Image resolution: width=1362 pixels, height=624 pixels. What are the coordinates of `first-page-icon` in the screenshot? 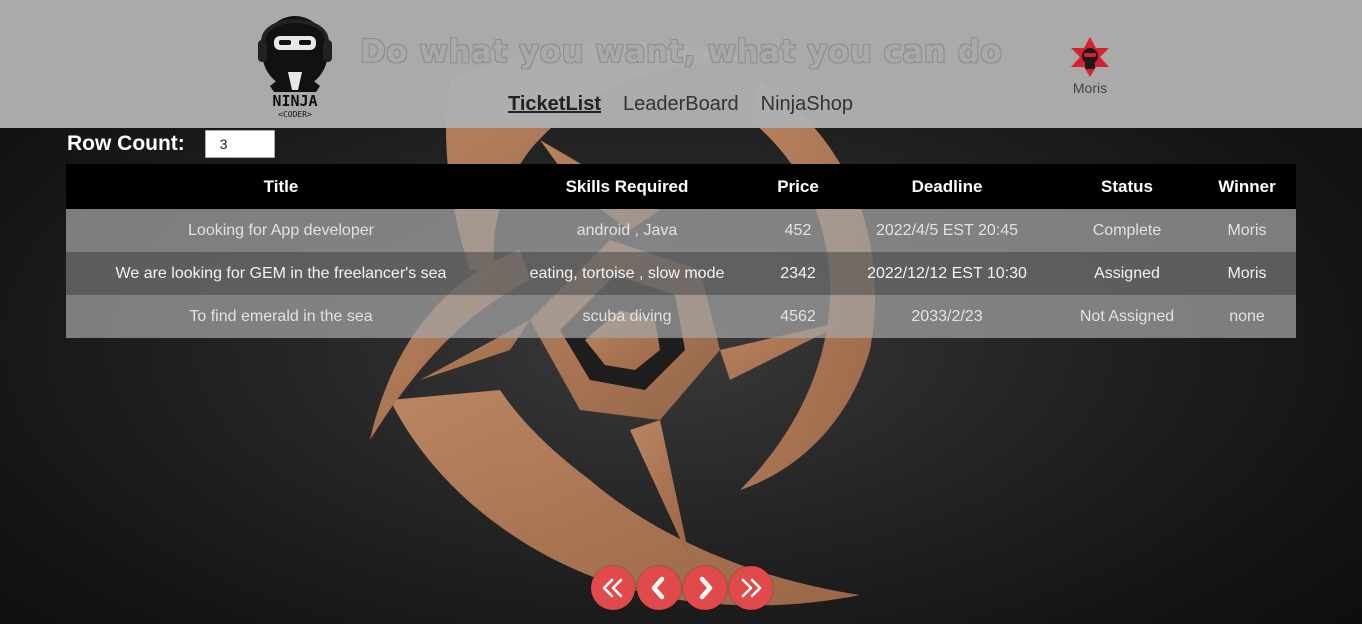 It's located at (612, 588).